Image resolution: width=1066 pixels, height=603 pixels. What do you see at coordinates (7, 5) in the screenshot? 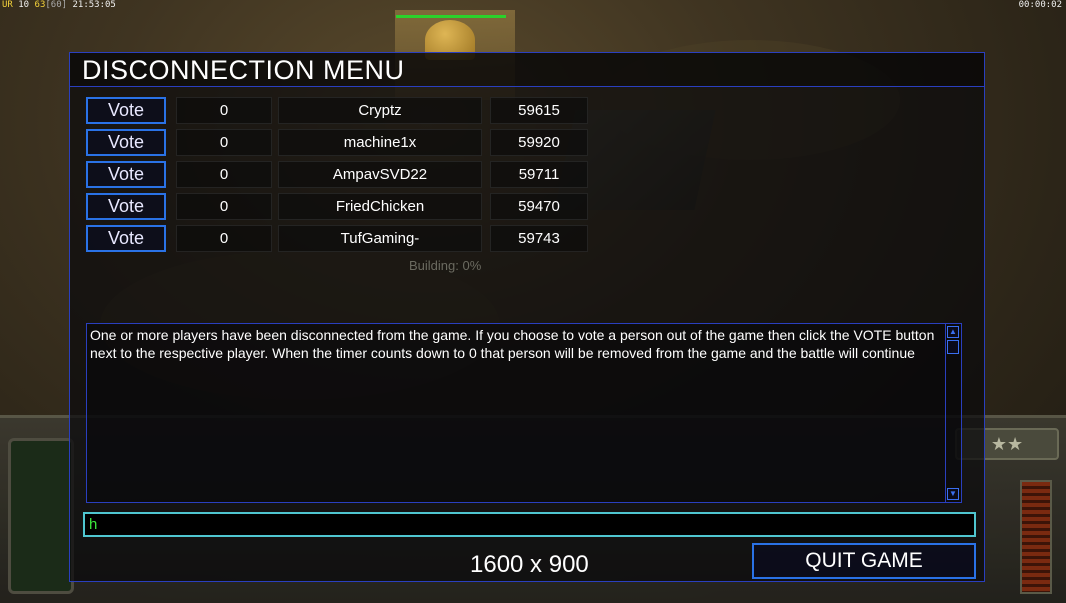
I see `status-prefix: UR` at bounding box center [7, 5].